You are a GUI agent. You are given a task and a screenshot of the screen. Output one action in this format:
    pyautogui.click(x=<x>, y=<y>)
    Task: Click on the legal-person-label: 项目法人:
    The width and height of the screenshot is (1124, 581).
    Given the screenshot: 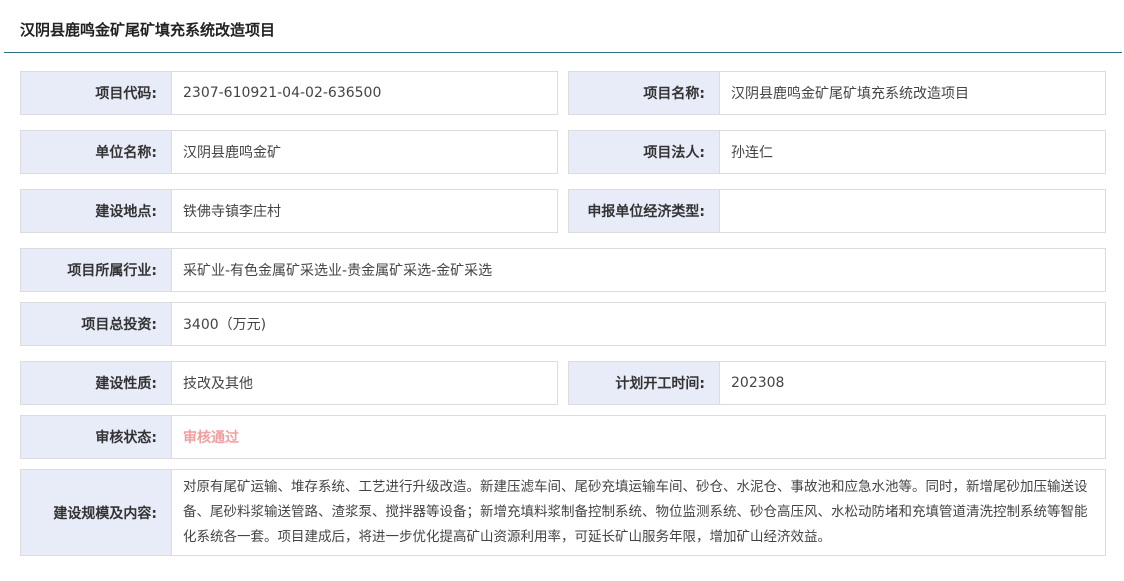 What is the action you would take?
    pyautogui.click(x=644, y=152)
    